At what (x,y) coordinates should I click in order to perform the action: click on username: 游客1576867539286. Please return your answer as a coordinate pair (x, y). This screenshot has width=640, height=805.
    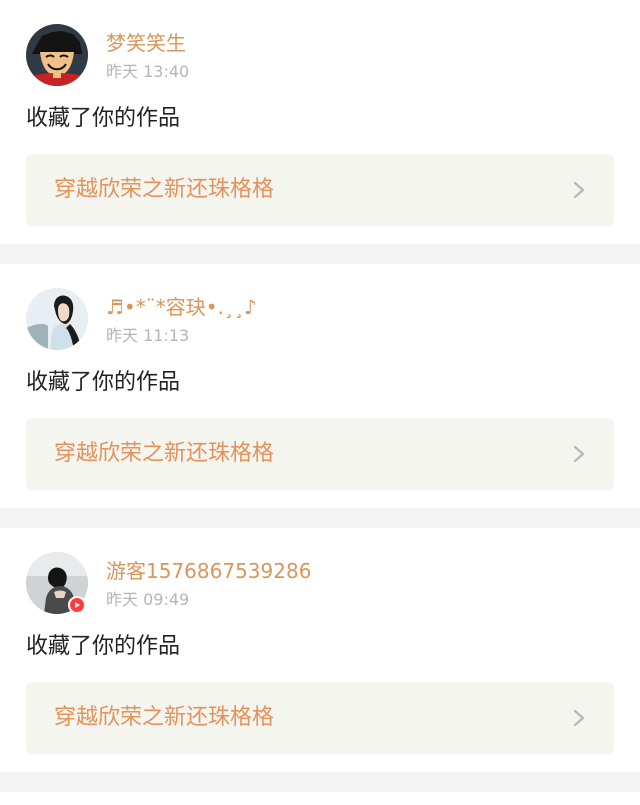
    Looking at the image, I should click on (208, 571).